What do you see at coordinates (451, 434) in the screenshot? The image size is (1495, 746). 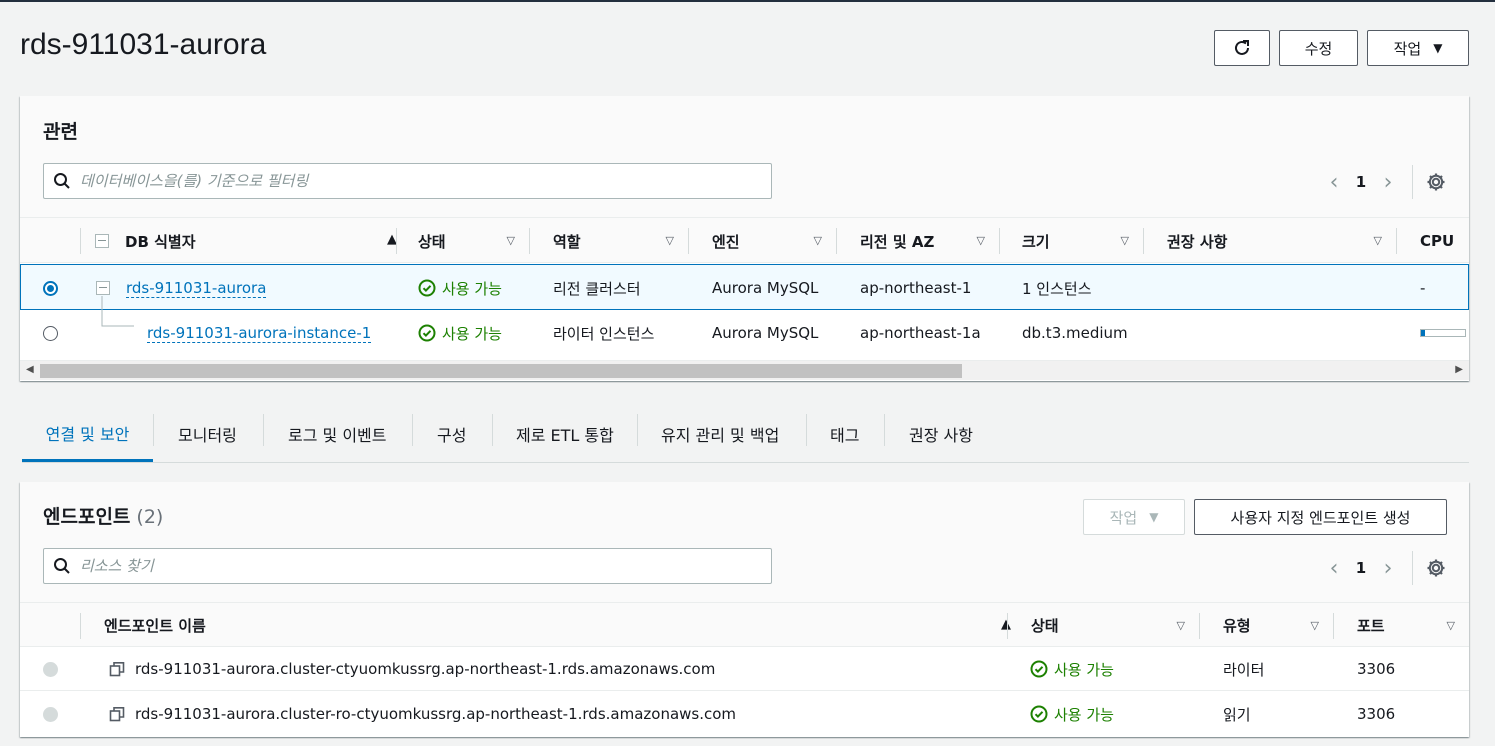 I see `tab-configuration: 구성` at bounding box center [451, 434].